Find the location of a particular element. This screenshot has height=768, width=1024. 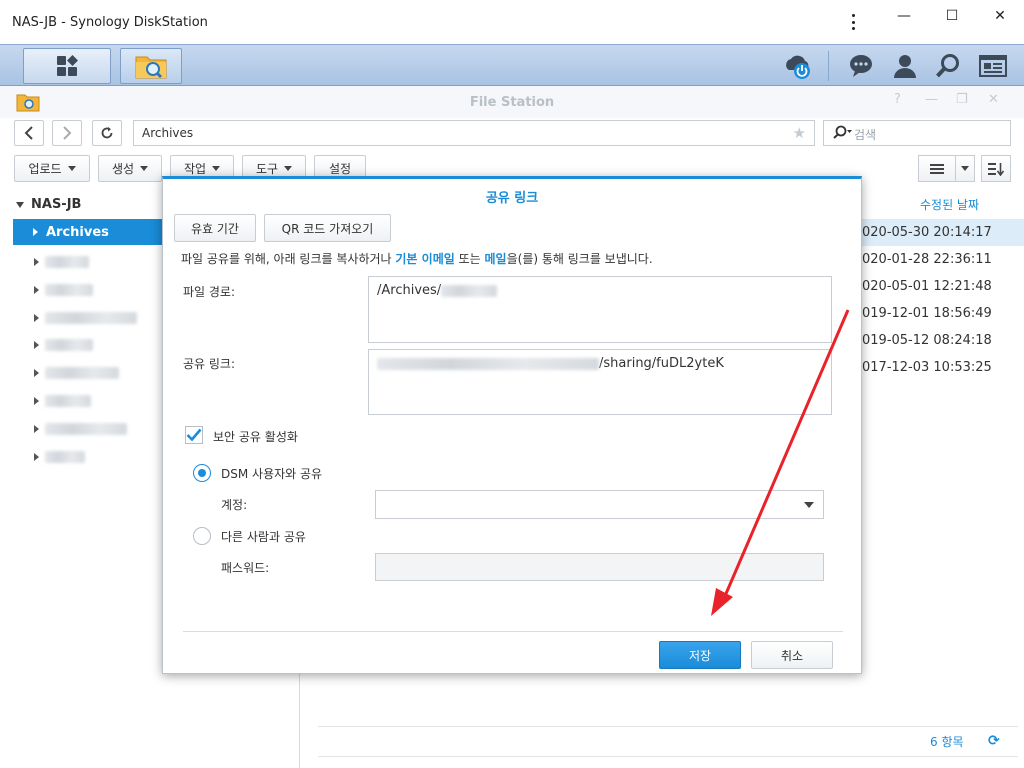

tree-root-label: NAS-JB is located at coordinates (56, 204).